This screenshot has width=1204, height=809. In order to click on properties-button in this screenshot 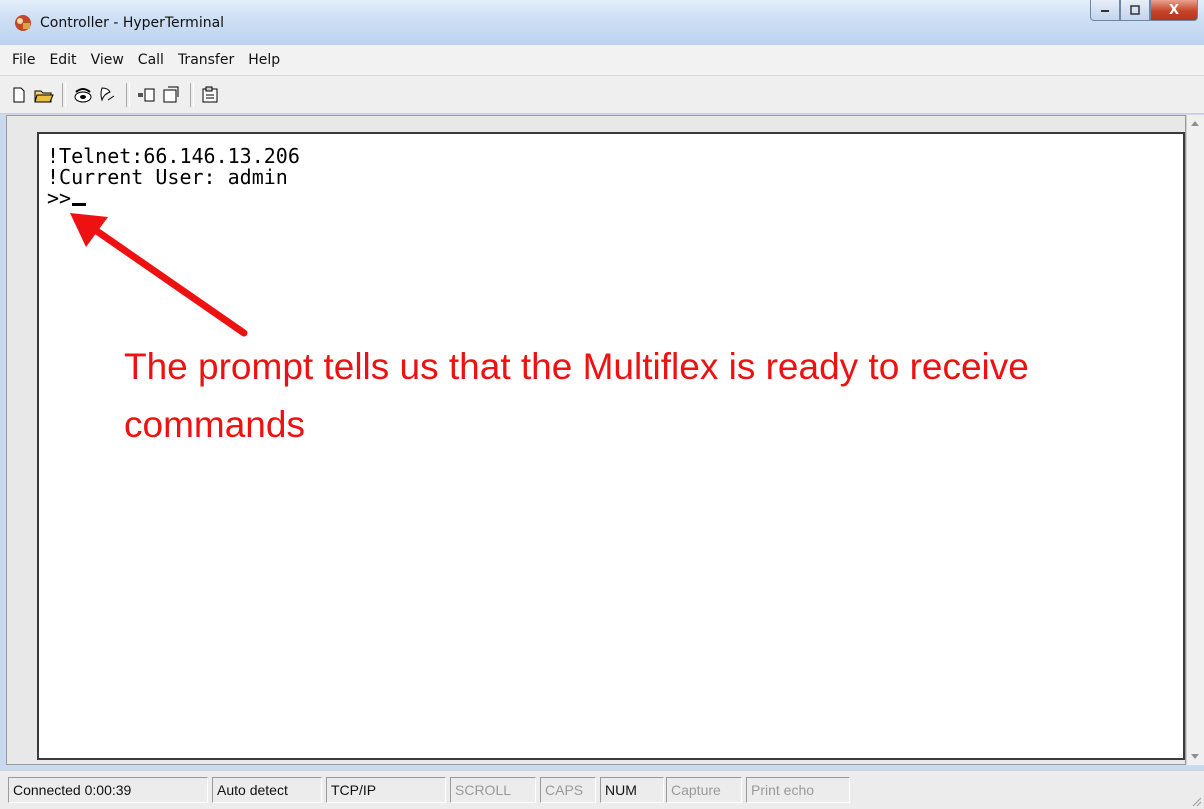, I will do `click(211, 95)`.